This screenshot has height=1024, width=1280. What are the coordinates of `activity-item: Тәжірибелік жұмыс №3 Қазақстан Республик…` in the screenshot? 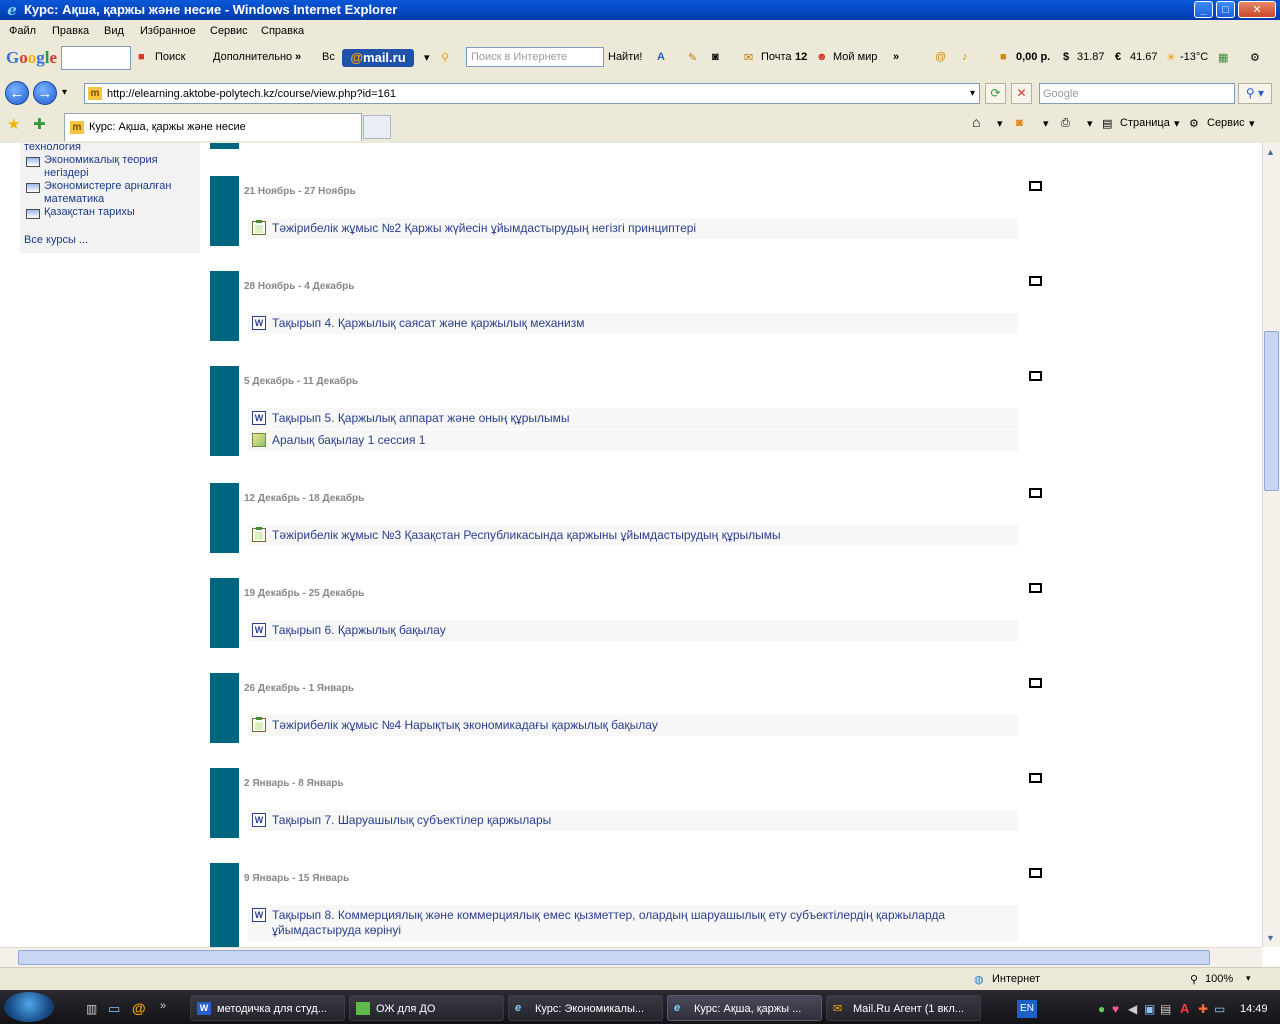 It's located at (633, 535).